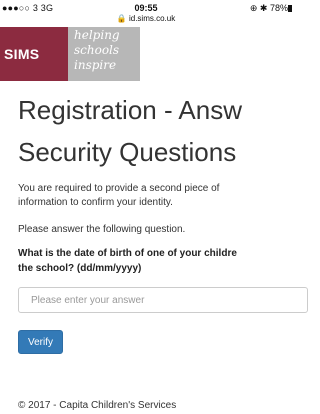  Describe the element at coordinates (130, 110) in the screenshot. I see `page-title: Registration - Answ` at that location.